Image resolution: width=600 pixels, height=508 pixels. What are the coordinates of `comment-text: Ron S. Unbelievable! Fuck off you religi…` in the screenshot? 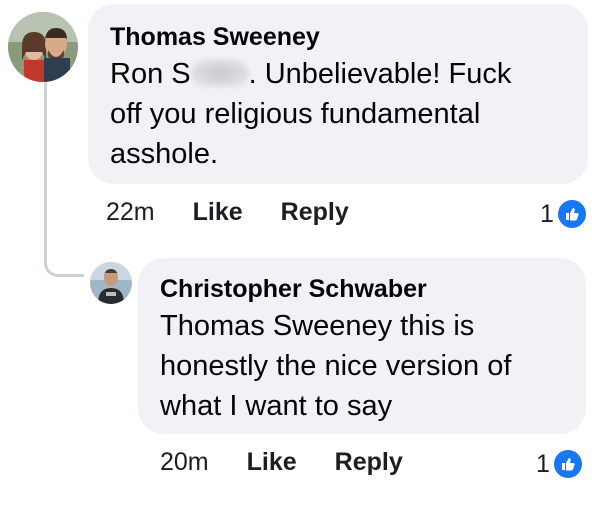 It's located at (311, 114).